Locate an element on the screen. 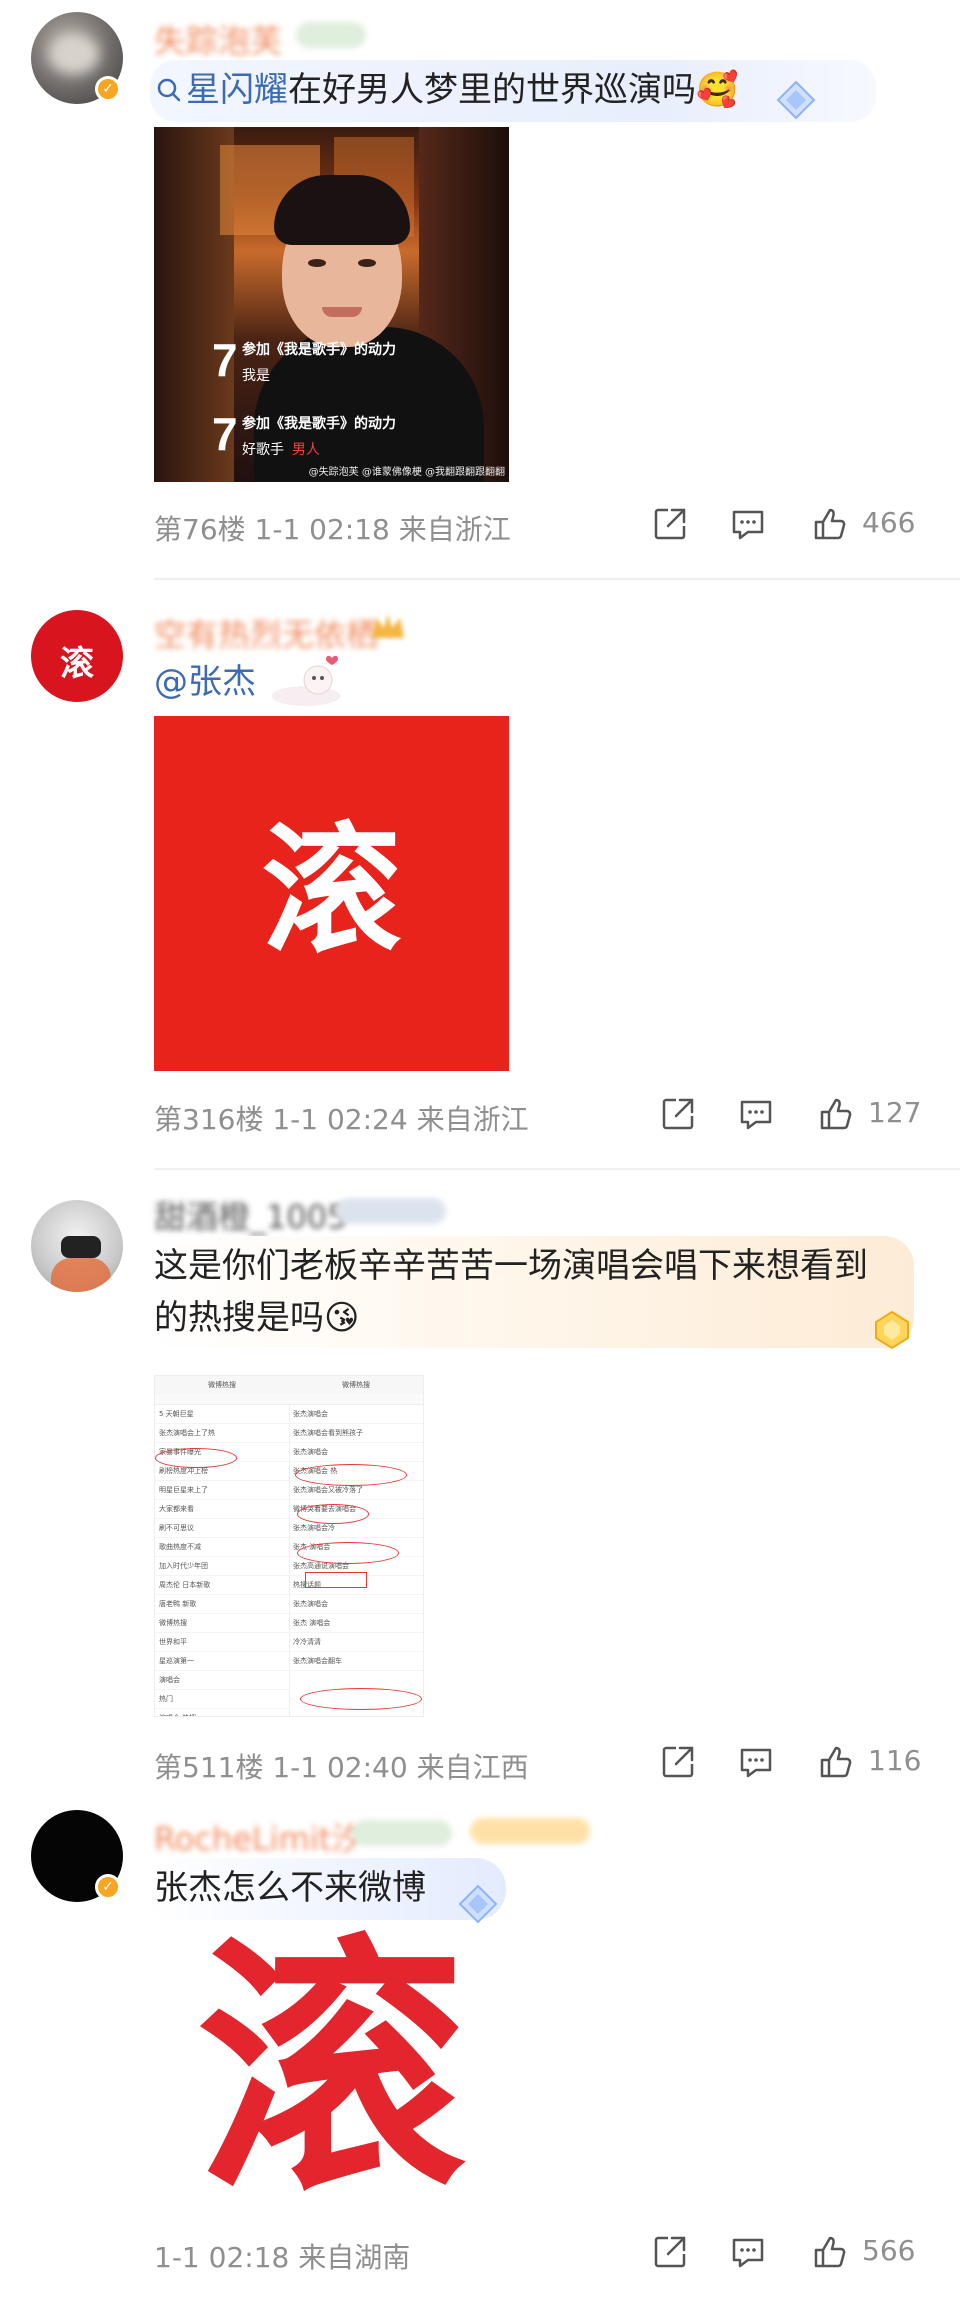  username: 甜酒橙_1005 is located at coordinates (250, 1215).